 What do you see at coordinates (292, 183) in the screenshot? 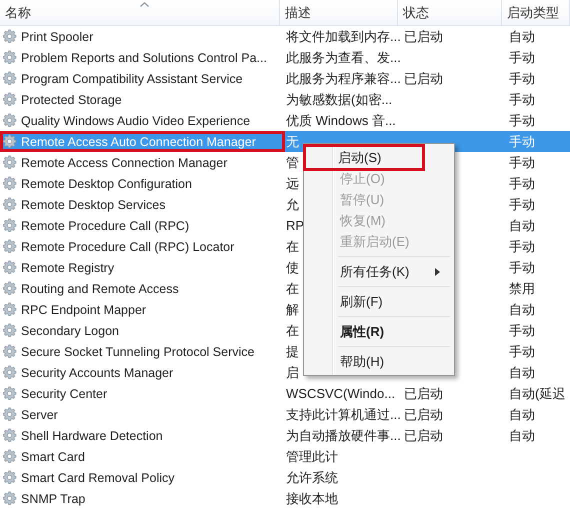
I see `service-description: 远` at bounding box center [292, 183].